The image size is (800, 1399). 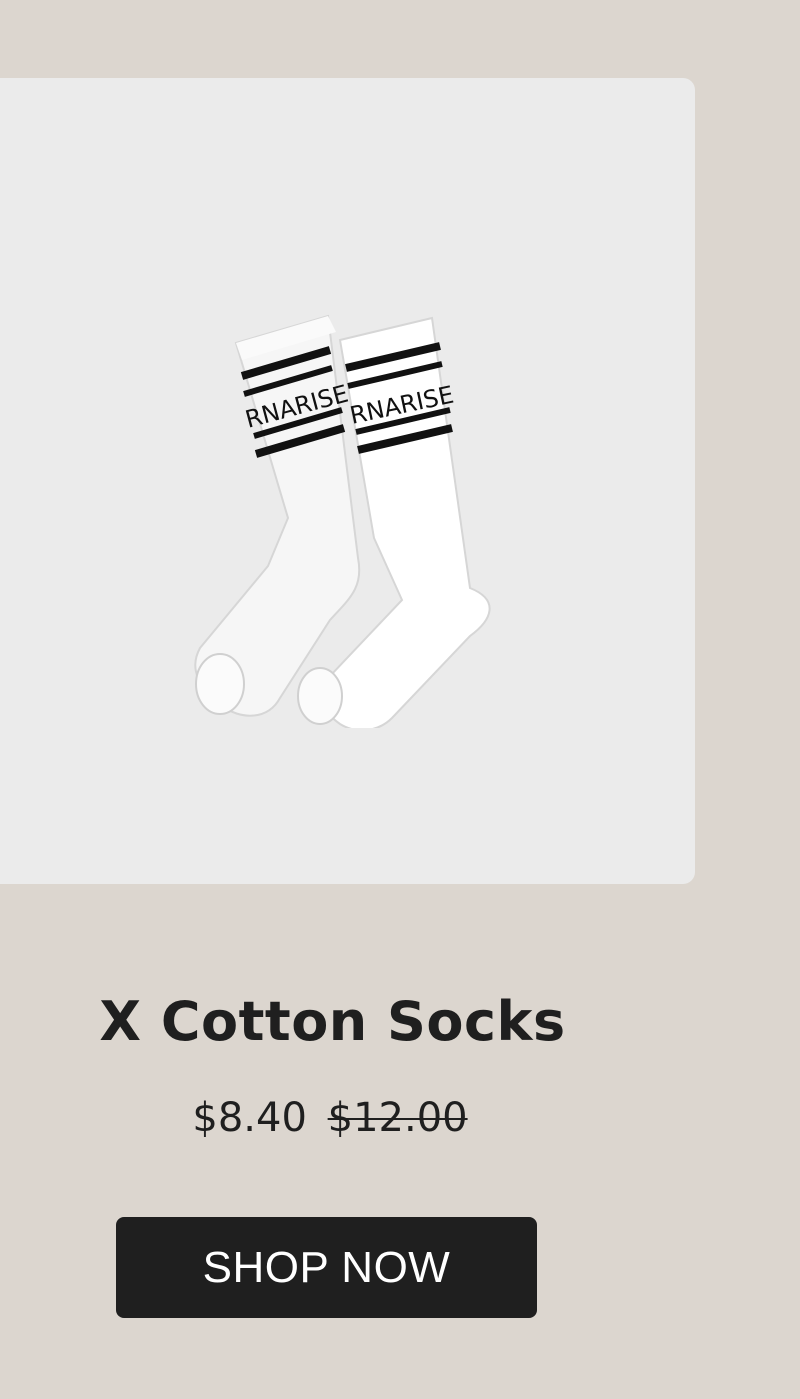 I want to click on socks-image: RNARISE RNARISE, so click(x=342, y=521).